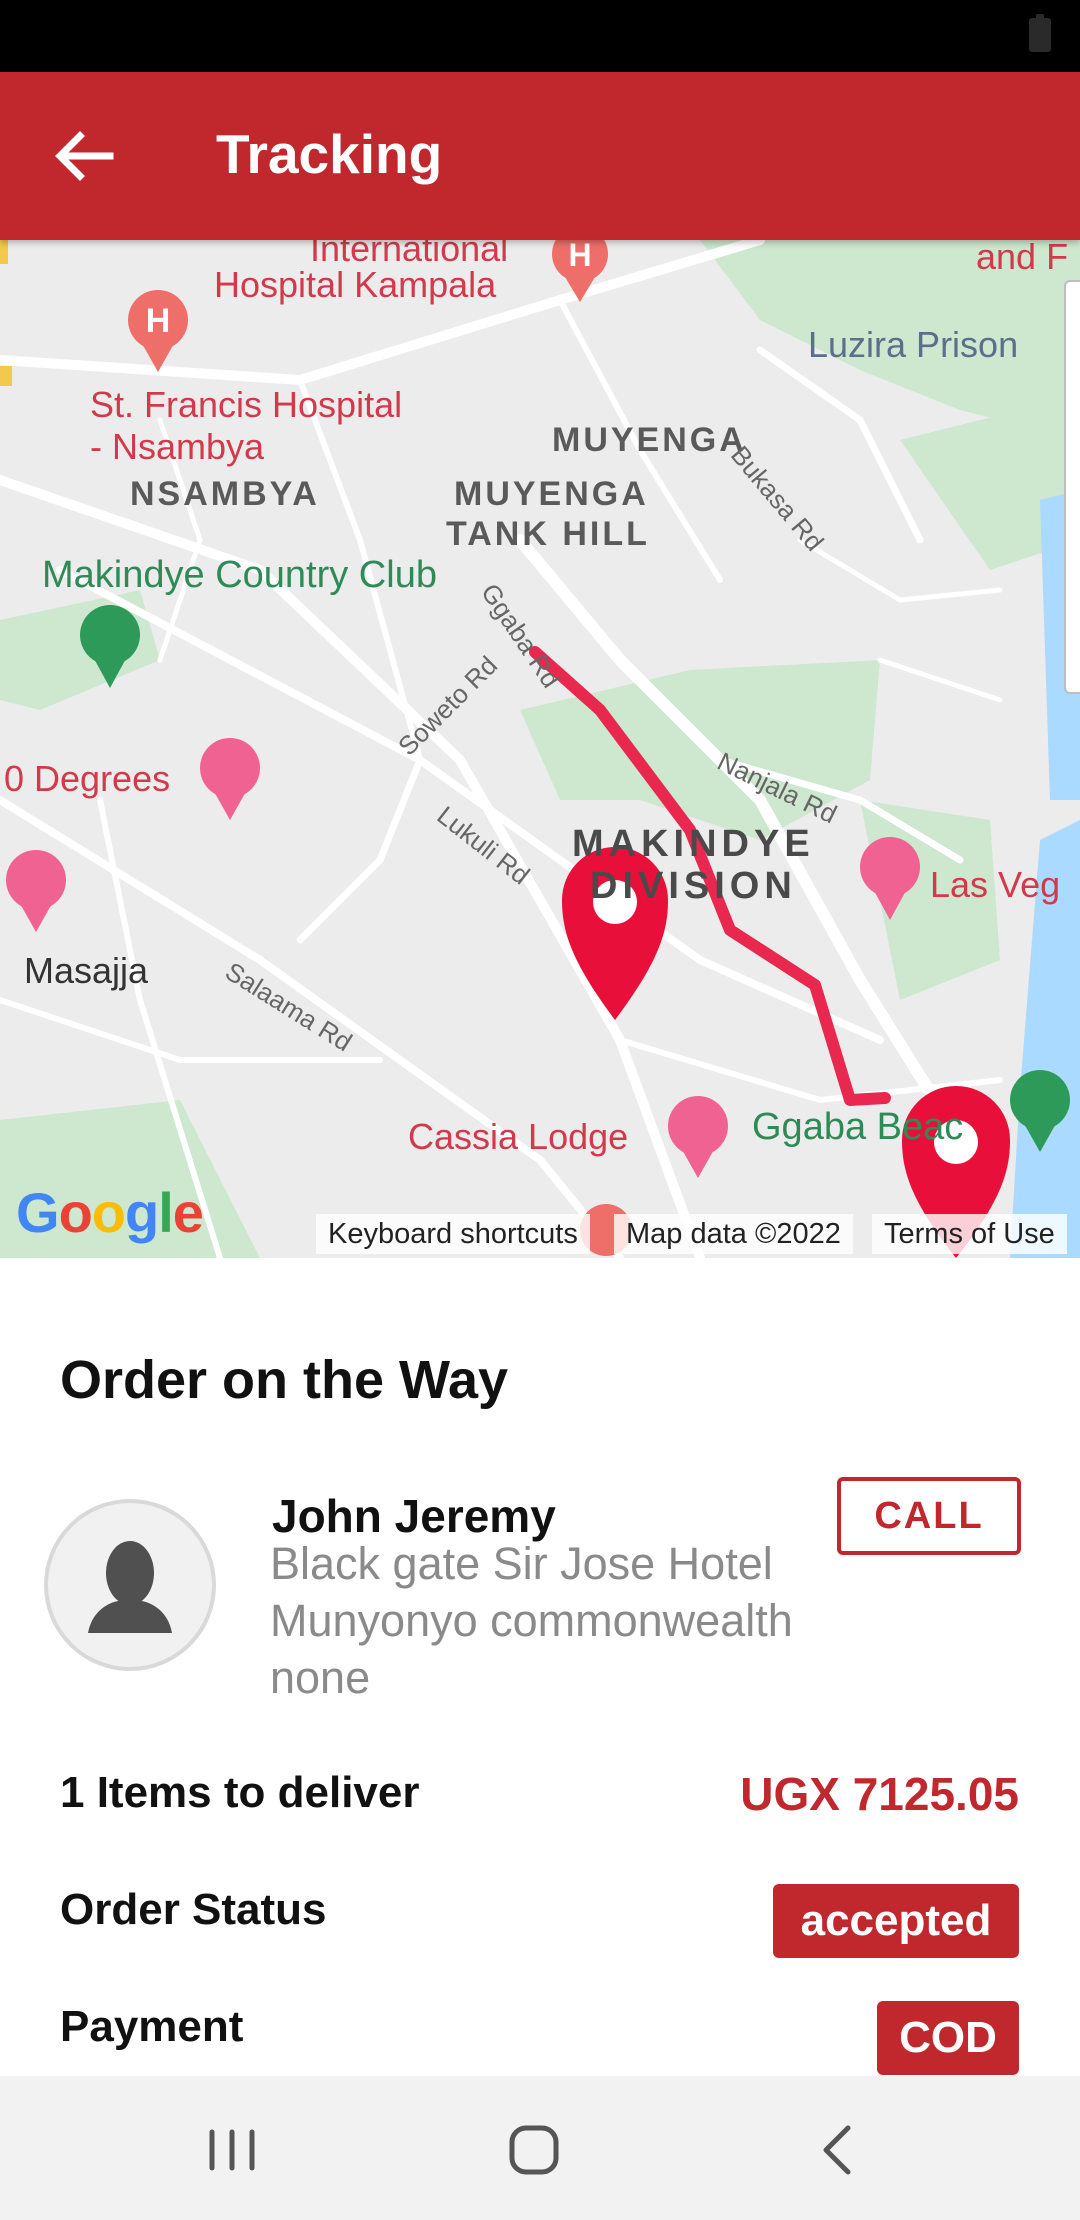 Image resolution: width=1080 pixels, height=2220 pixels. Describe the element at coordinates (284, 1380) in the screenshot. I see `order-heading: Order on the Way` at that location.